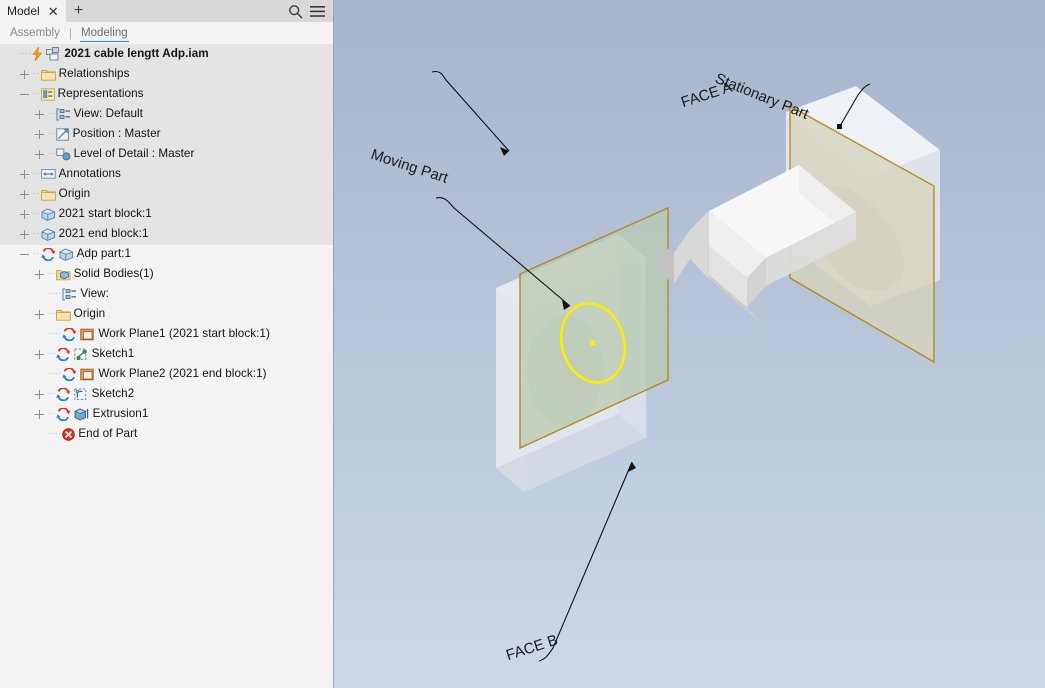 This screenshot has height=688, width=1045. Describe the element at coordinates (63, 154) in the screenshot. I see `lod-representation-icon` at that location.